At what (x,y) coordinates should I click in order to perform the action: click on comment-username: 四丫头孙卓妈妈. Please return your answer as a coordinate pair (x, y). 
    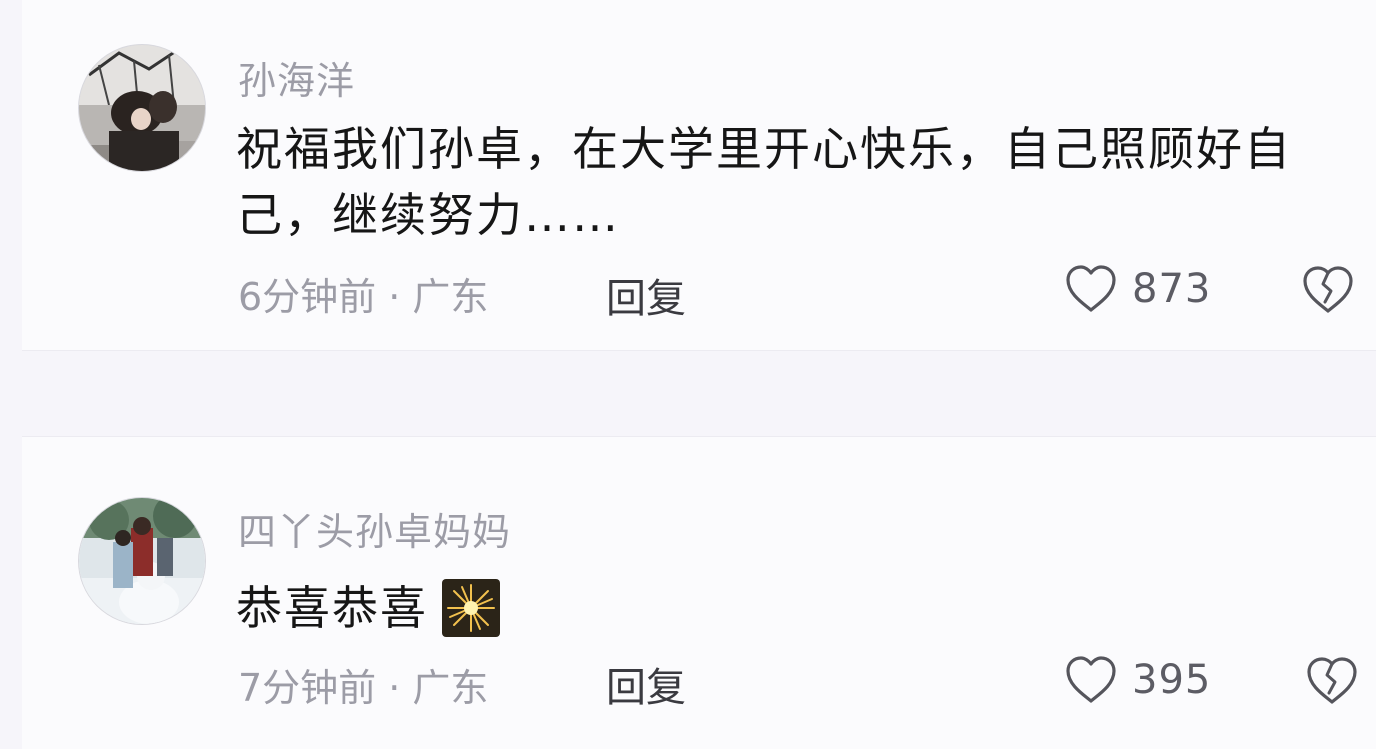
    Looking at the image, I should click on (374, 528).